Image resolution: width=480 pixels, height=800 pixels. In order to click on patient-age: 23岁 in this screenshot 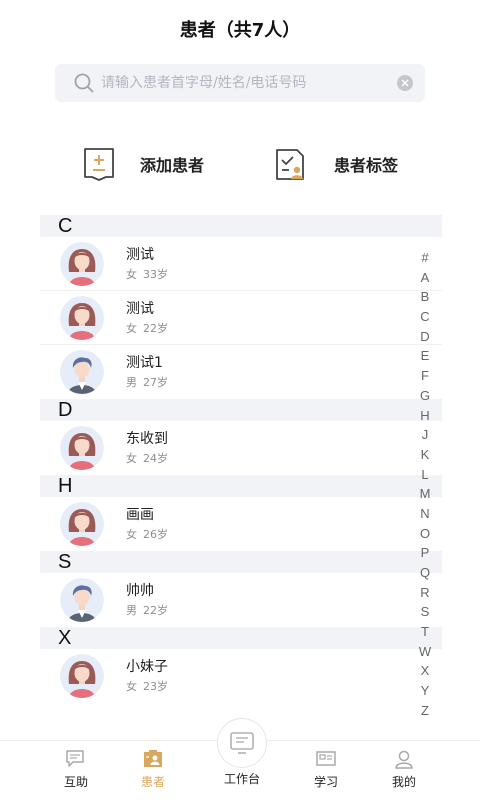, I will do `click(155, 686)`.